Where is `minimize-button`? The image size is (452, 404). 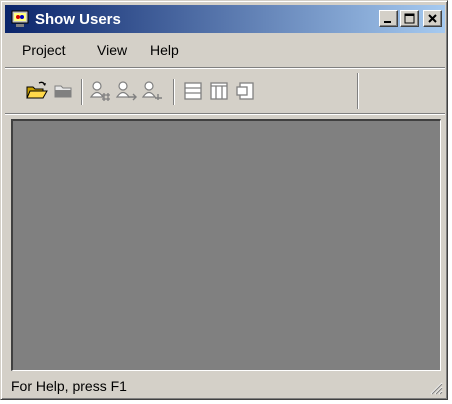
minimize-button is located at coordinates (388, 18).